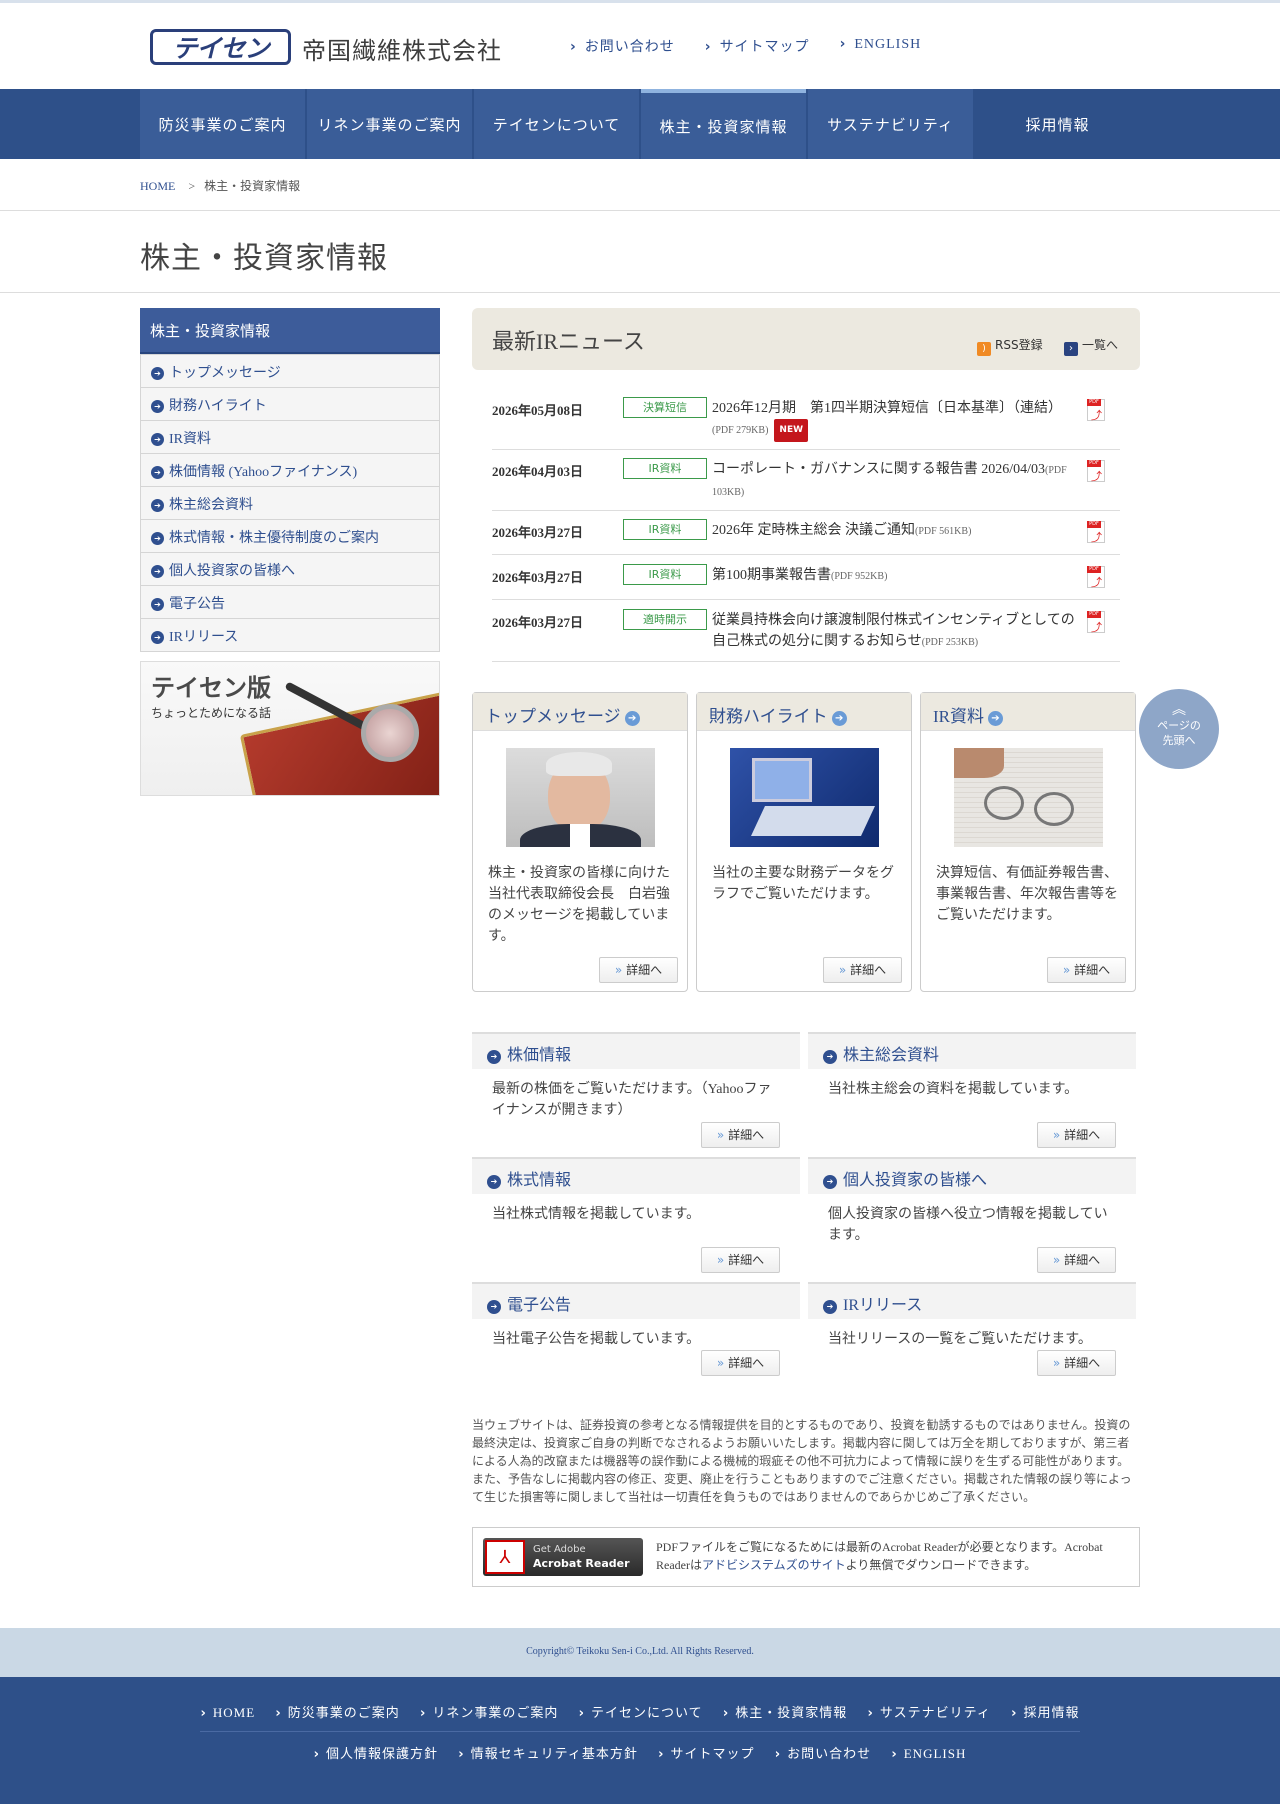 The width and height of the screenshot is (1280, 1804). I want to click on logo-mark-text: テイセン, so click(220, 48).